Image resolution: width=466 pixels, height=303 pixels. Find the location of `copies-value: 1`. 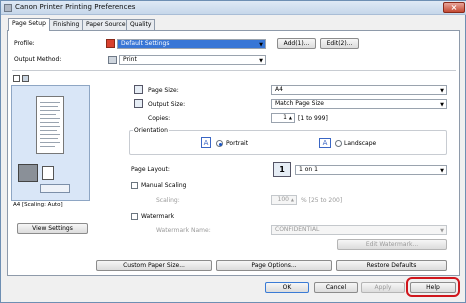

copies-value: 1 is located at coordinates (285, 117).